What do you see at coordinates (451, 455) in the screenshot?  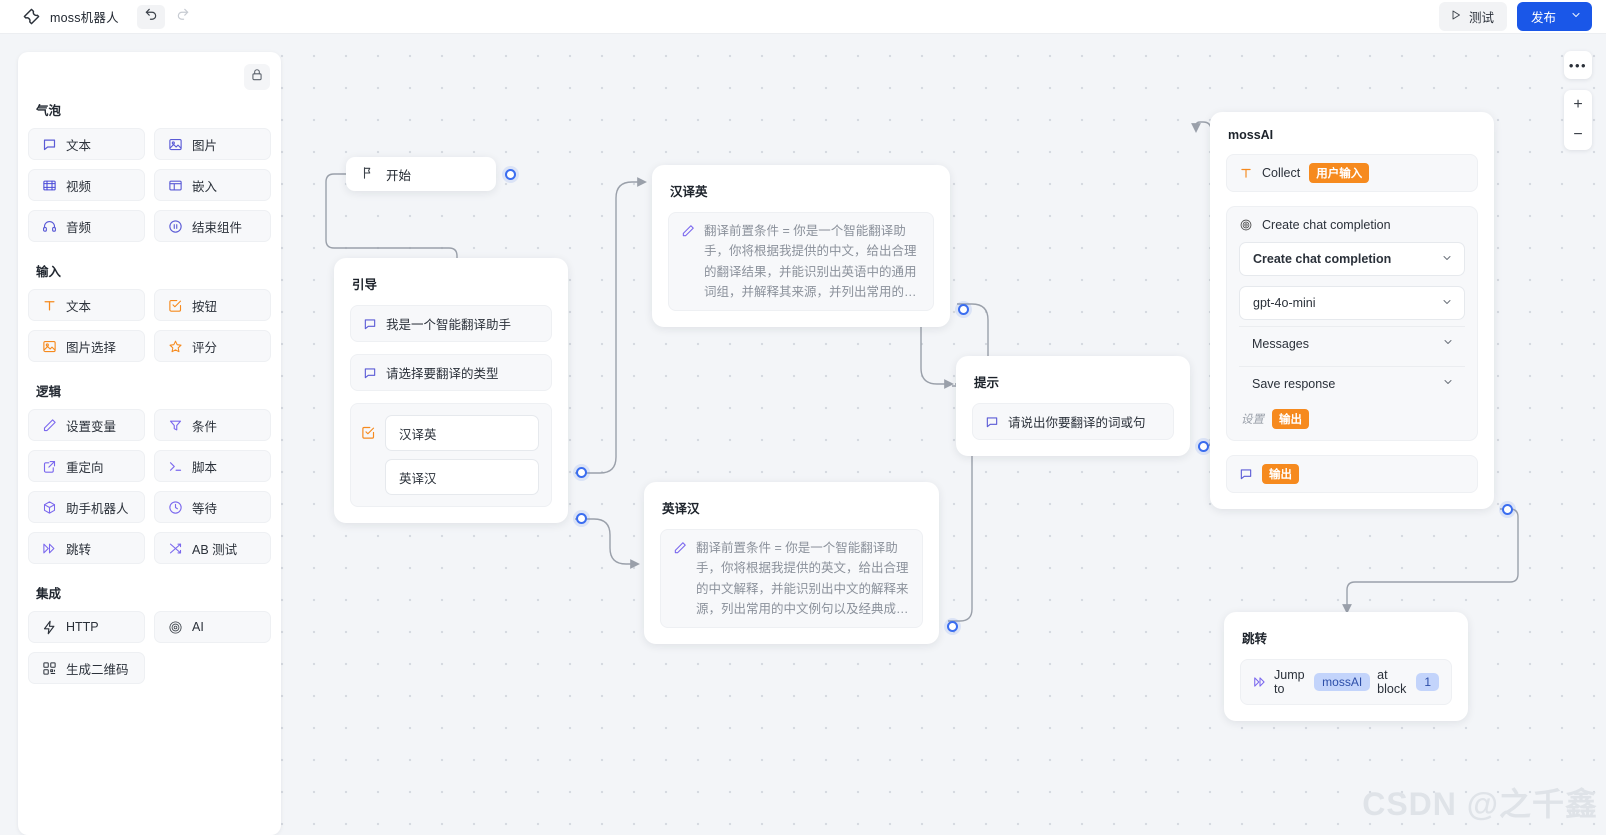 I see `guide-choice-block: 汉译英 英译汉` at bounding box center [451, 455].